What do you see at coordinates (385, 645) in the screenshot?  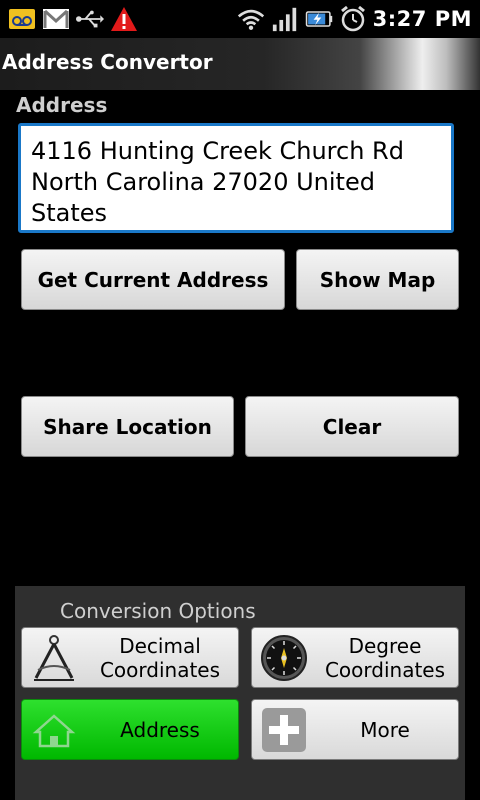 I see `degree-coordinates-line1: Degree` at bounding box center [385, 645].